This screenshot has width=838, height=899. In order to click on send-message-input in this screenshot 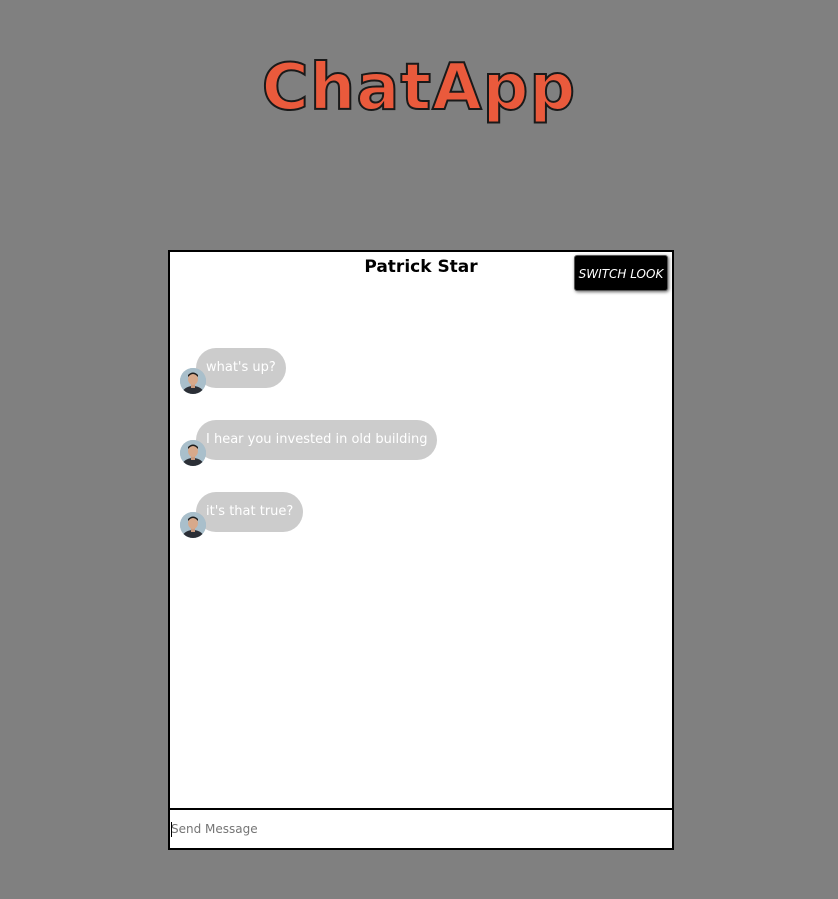, I will do `click(419, 829)`.